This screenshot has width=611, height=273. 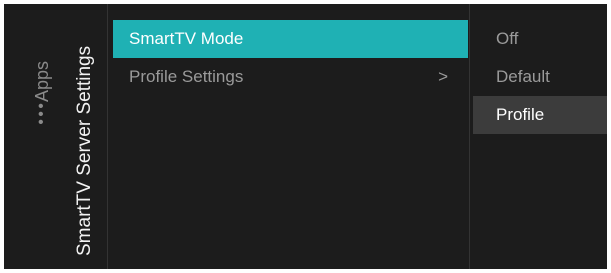 What do you see at coordinates (443, 76) in the screenshot?
I see `chevron-right-icon: >` at bounding box center [443, 76].